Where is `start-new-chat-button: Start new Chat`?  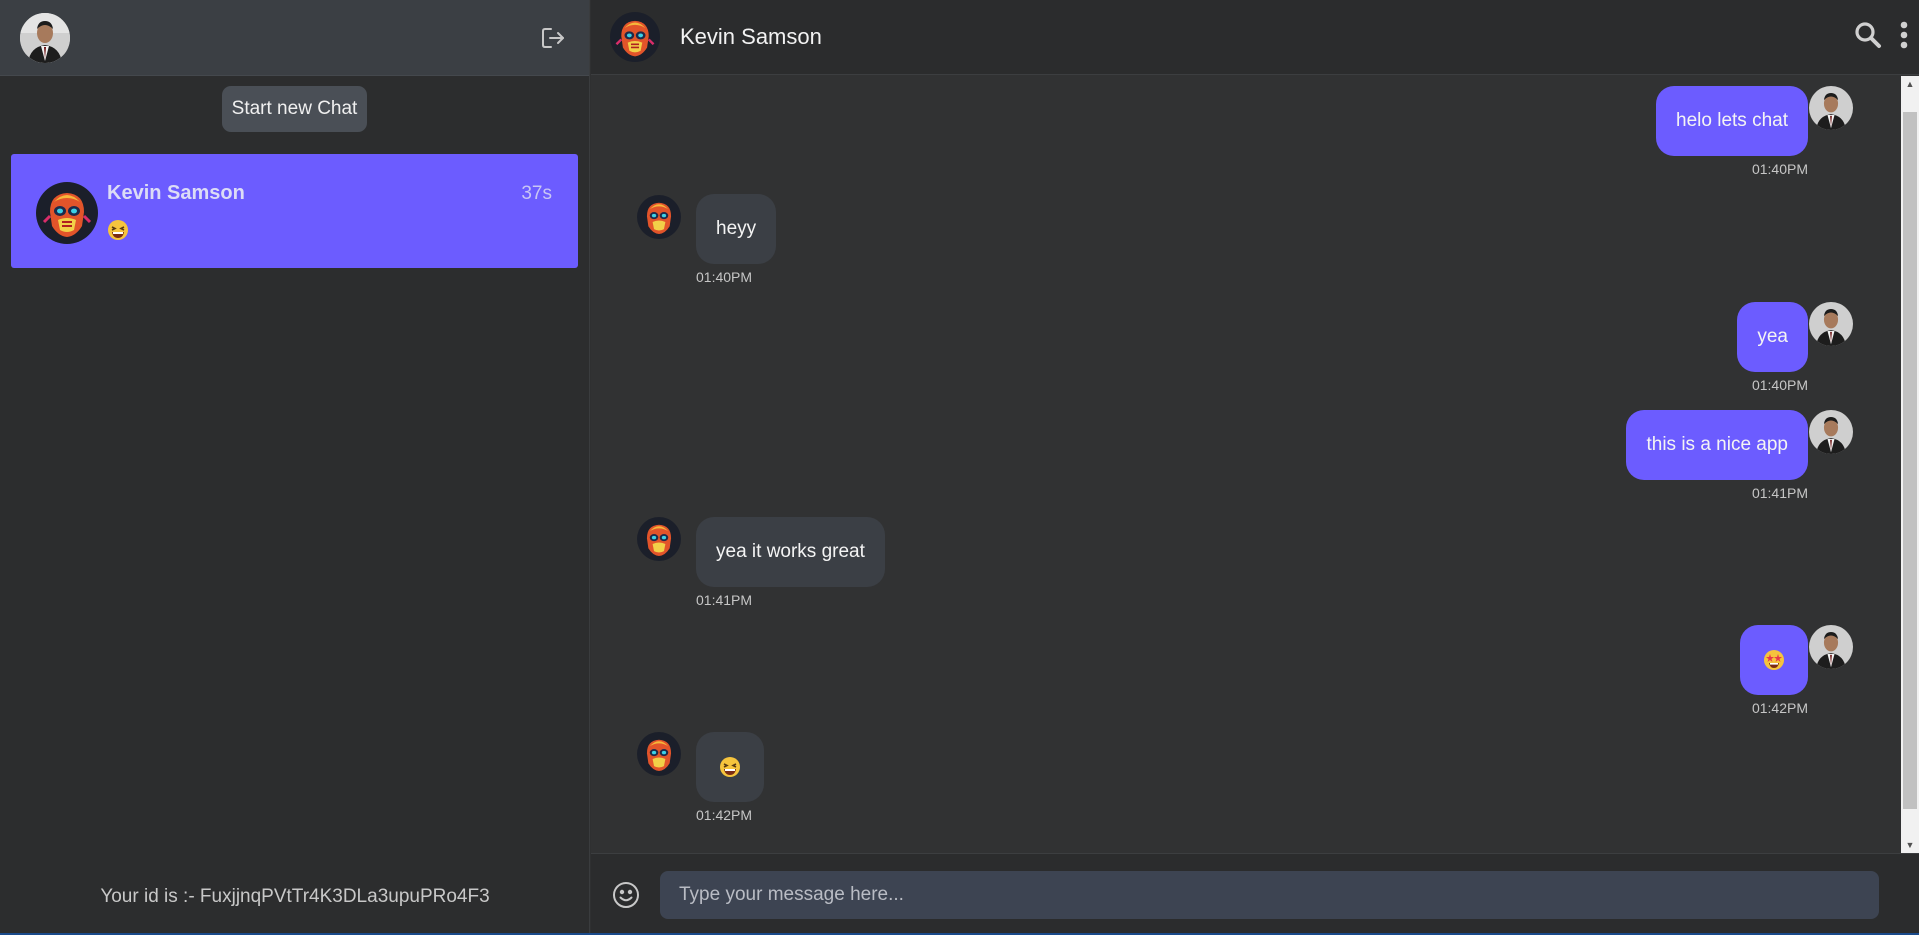
start-new-chat-button: Start new Chat is located at coordinates (294, 109).